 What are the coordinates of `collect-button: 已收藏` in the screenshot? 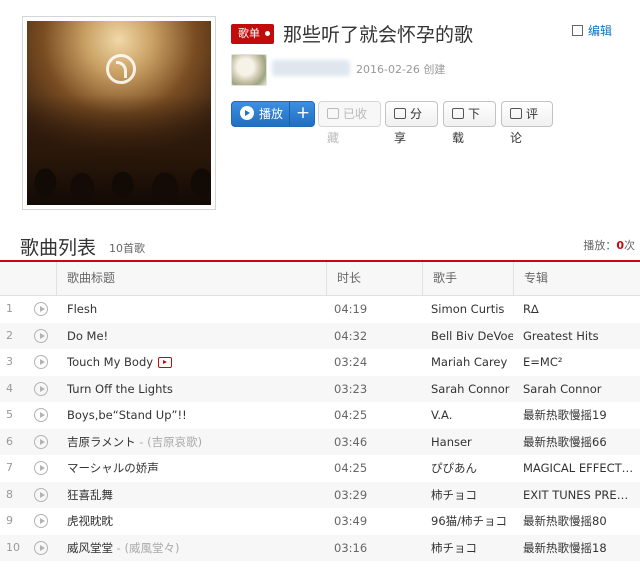 It's located at (349, 123).